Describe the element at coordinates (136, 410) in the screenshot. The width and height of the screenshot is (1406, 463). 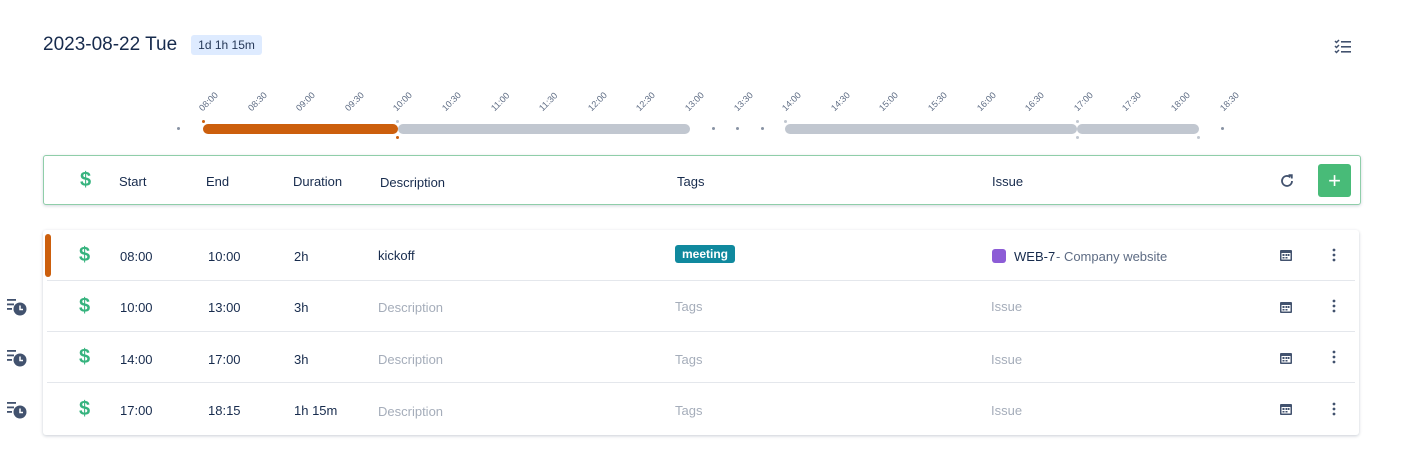
I see `entry-start: 17:00` at that location.